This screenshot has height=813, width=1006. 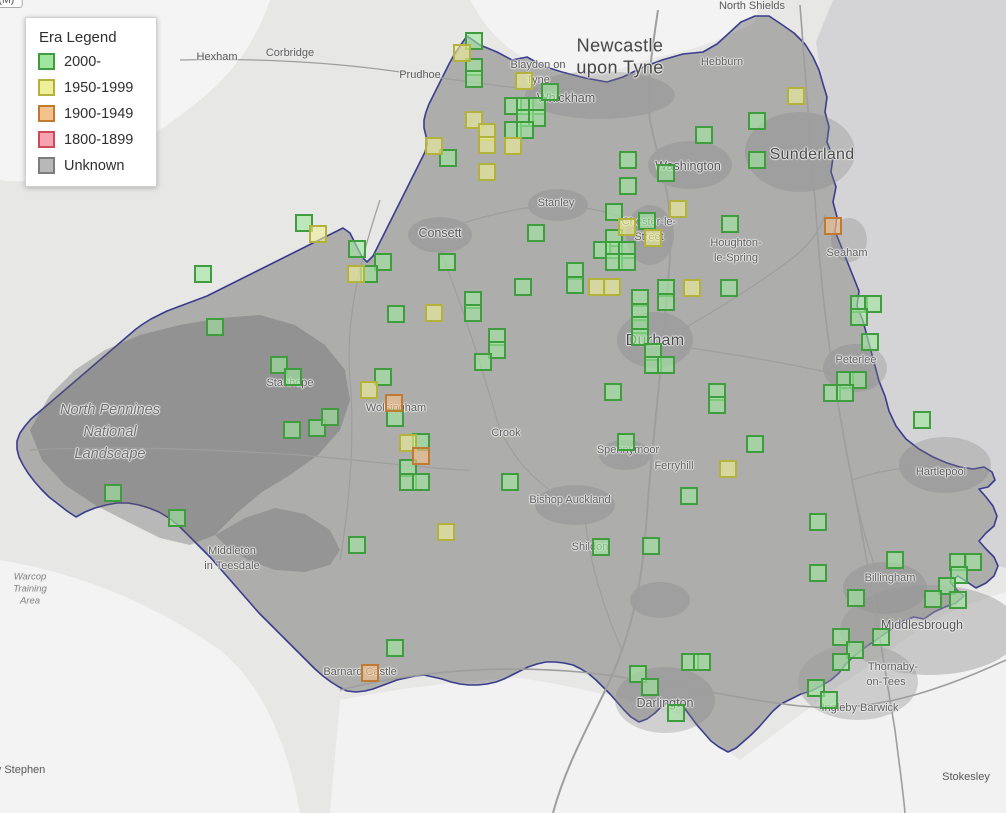 I want to click on legend-title: Era Legend, so click(x=78, y=37).